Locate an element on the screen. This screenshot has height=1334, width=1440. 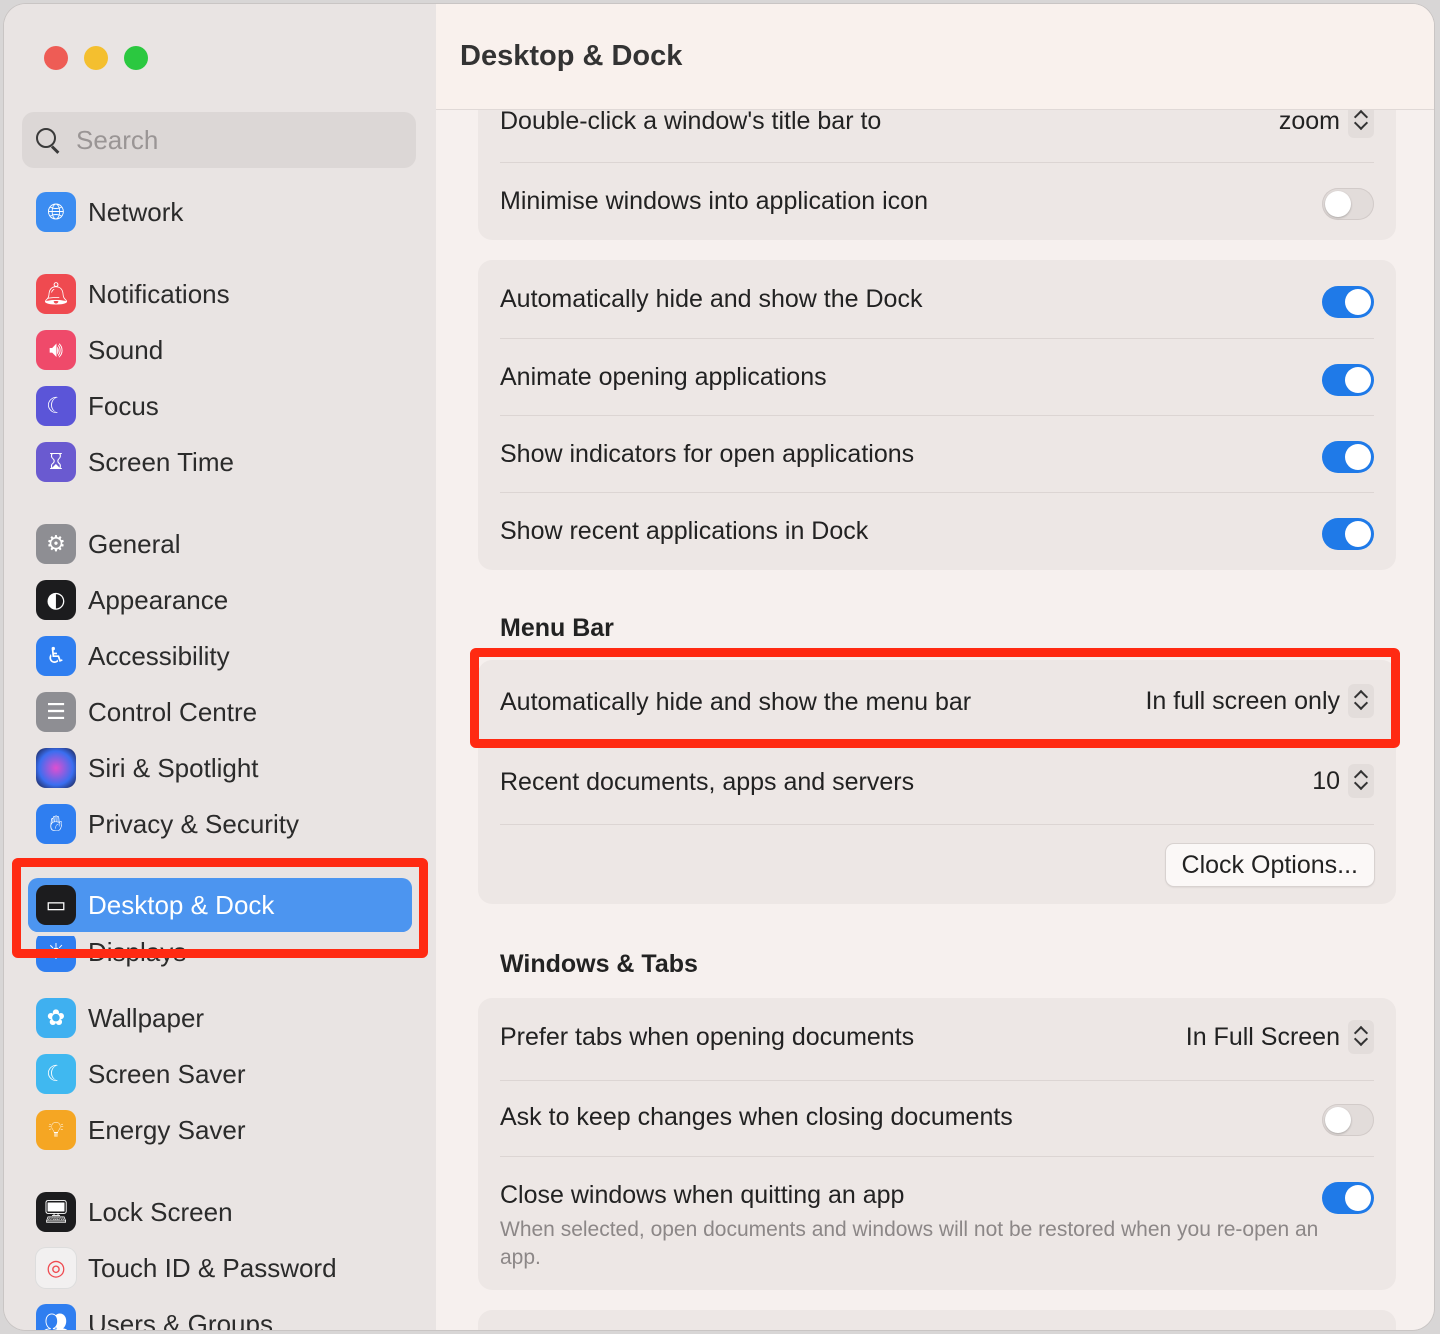
globe-icon: 🌐︎ is located at coordinates (56, 212).